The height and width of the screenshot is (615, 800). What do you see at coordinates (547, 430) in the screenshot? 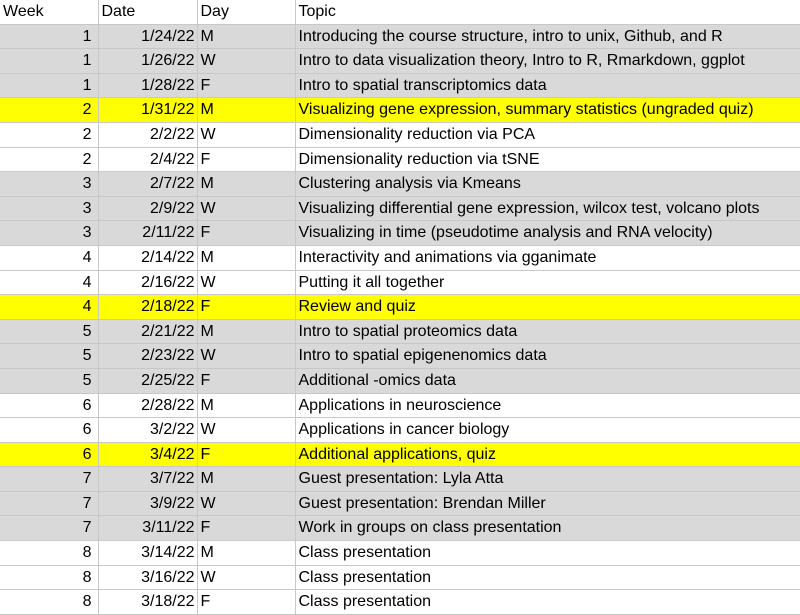
I see `topic-cell: Applications in cancer biology` at bounding box center [547, 430].